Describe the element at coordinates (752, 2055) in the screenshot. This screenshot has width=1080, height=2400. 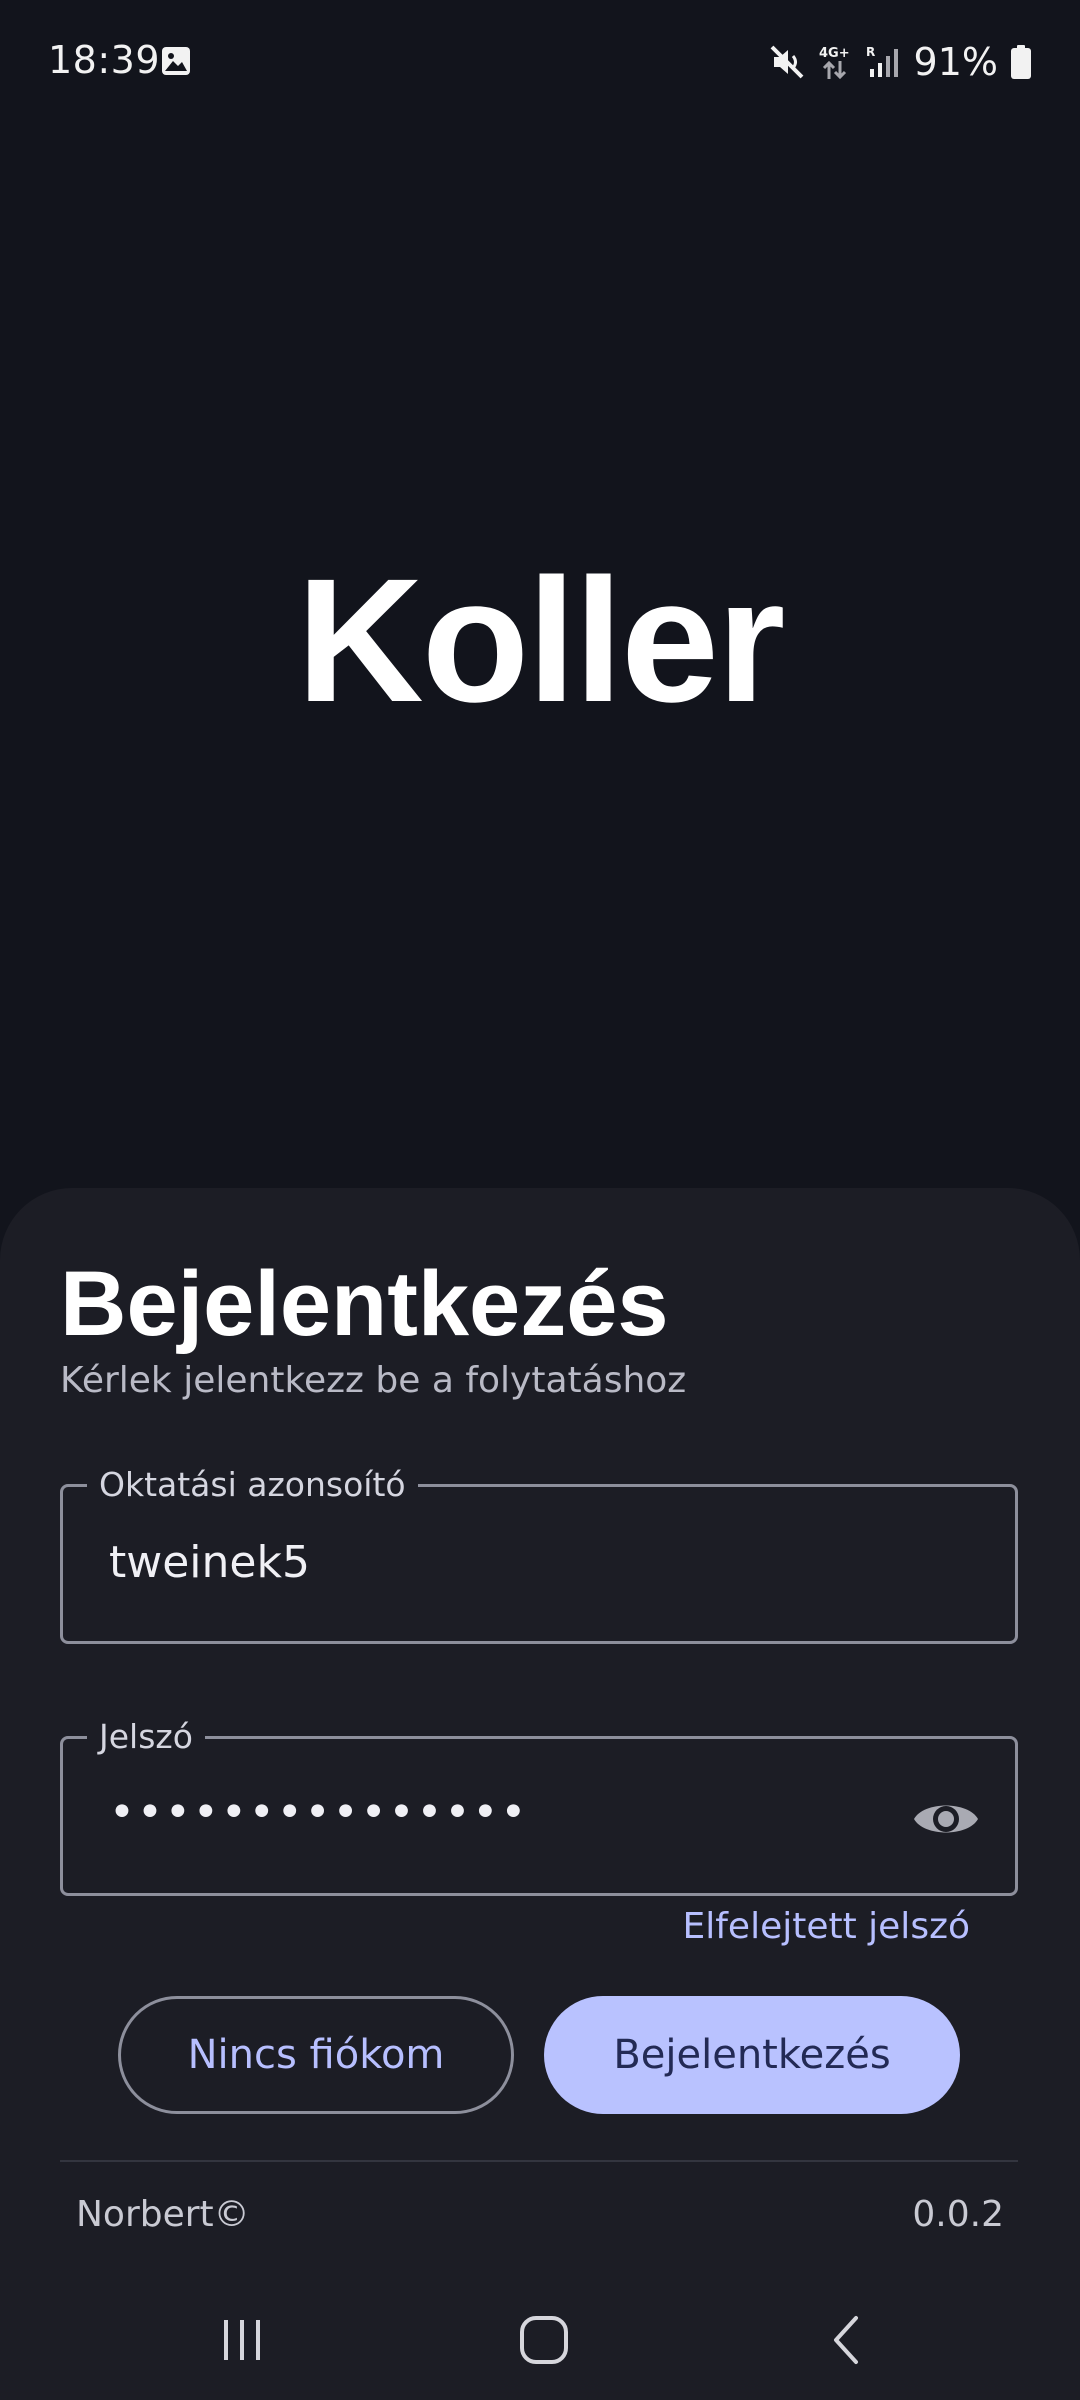
I see `login-button: Bejelentkezés` at that location.